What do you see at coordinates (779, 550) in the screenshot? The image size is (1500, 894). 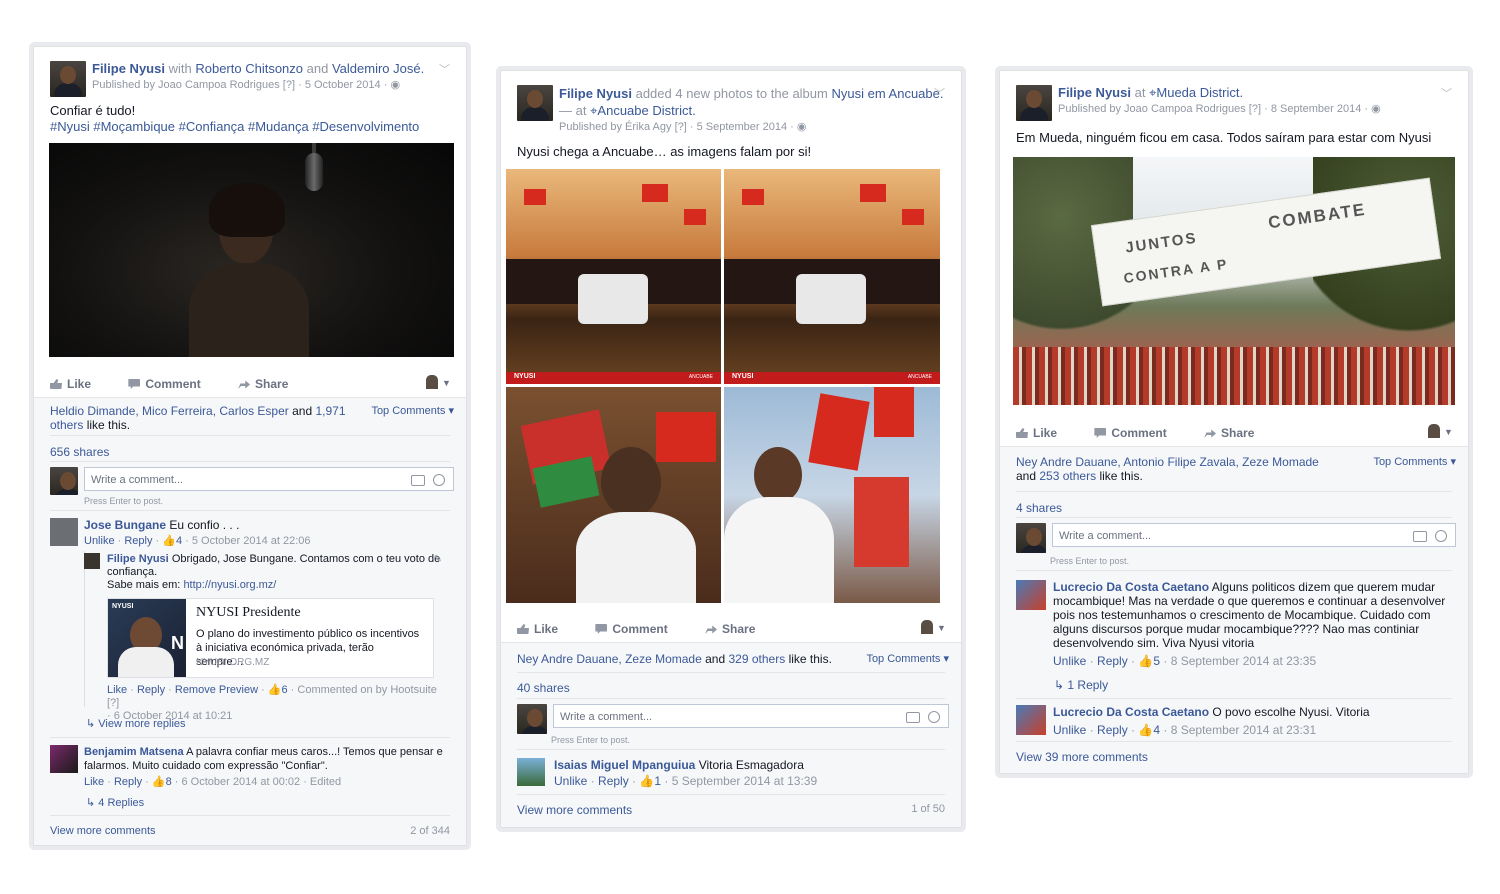 I see `person` at bounding box center [779, 550].